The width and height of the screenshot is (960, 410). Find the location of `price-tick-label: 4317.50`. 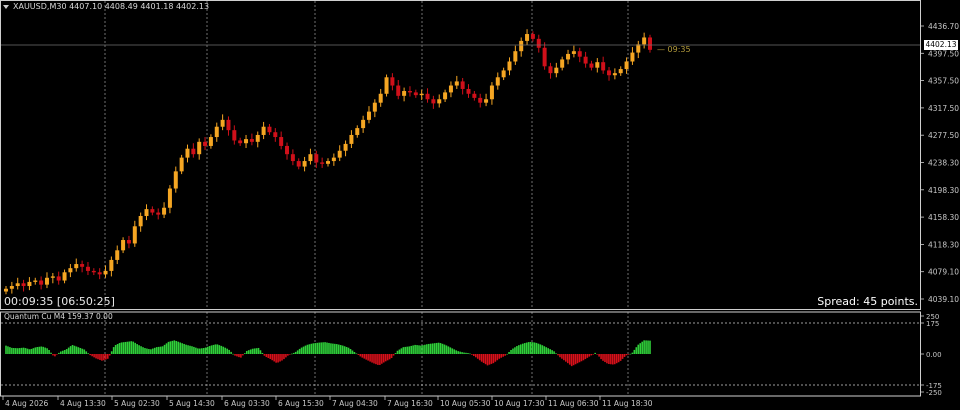

price-tick-label: 4317.50 is located at coordinates (943, 108).